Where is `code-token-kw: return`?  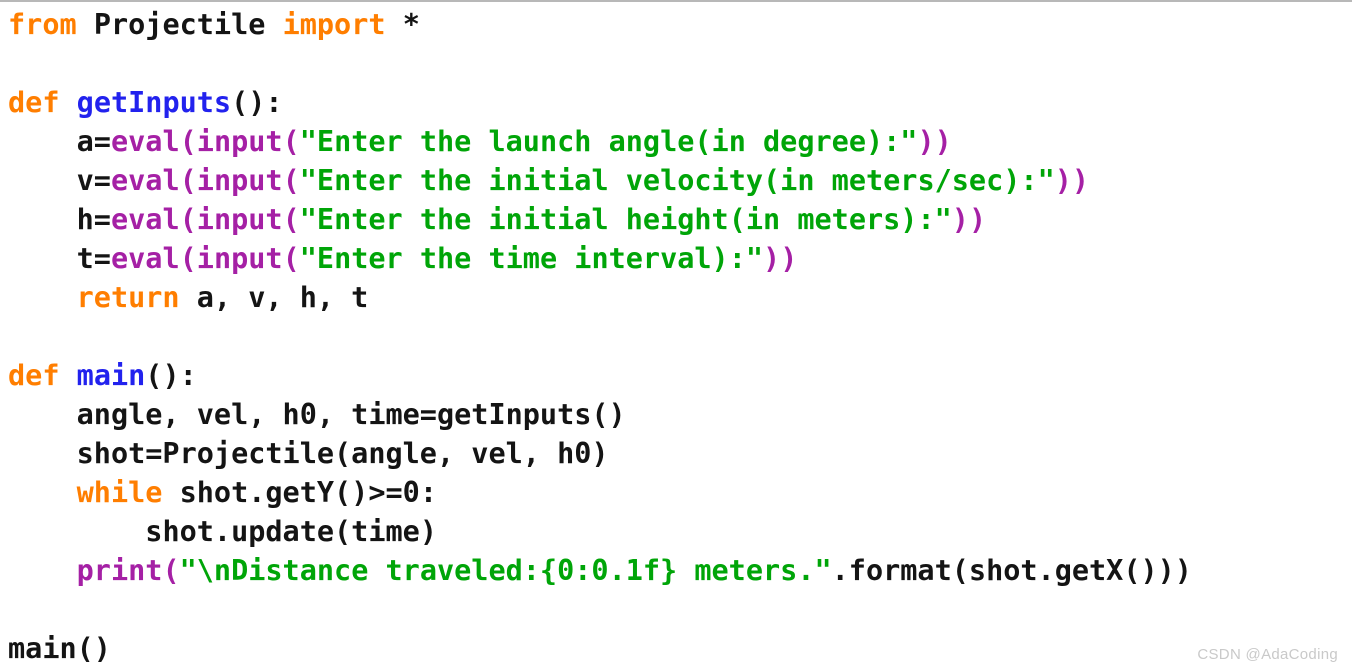 code-token-kw: return is located at coordinates (128, 297).